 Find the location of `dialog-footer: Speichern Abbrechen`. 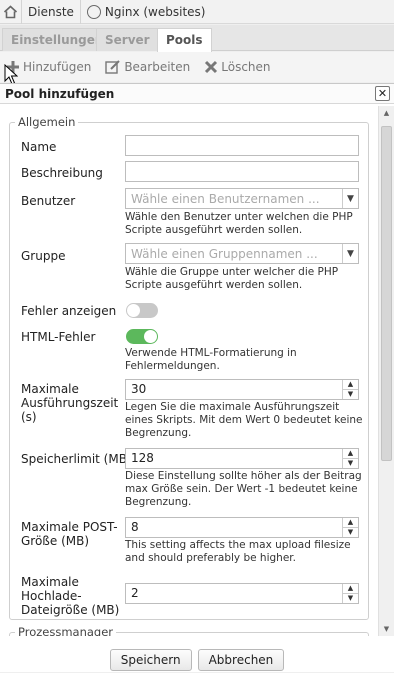

dialog-footer: Speichern Abbrechen is located at coordinates (197, 659).